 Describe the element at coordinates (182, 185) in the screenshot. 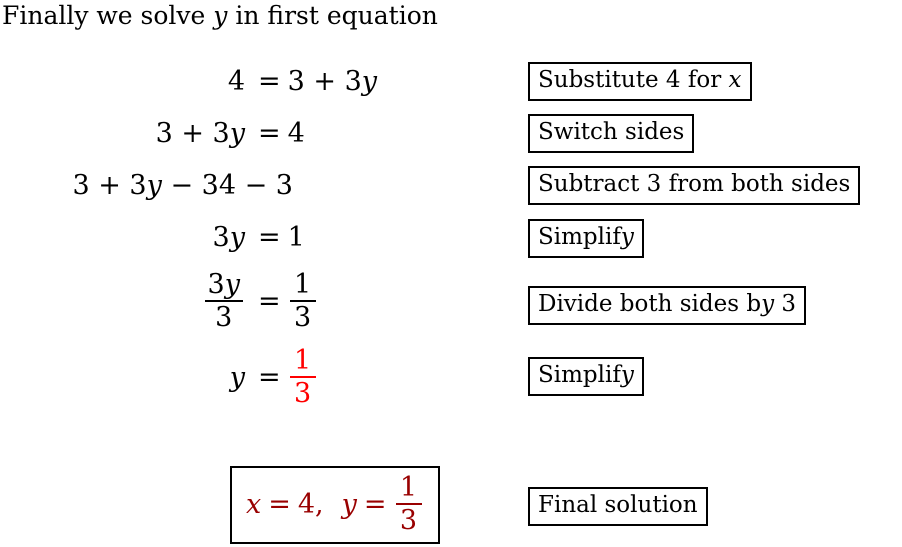

I see `lhs-expression: 3 + 3y − 34 − 3` at that location.